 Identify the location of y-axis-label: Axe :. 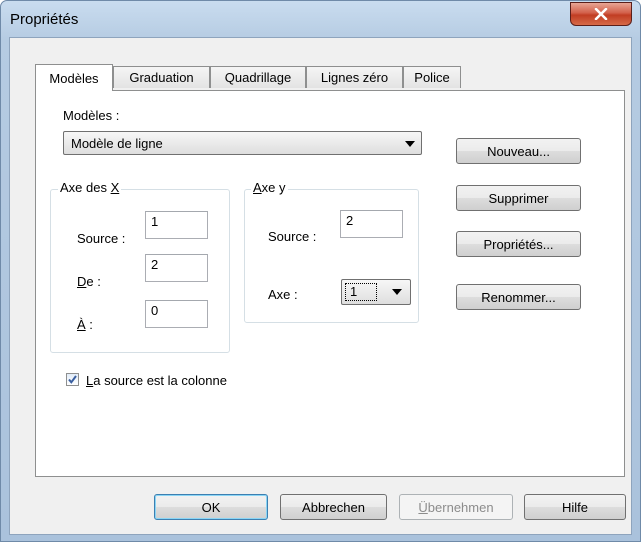
(283, 294).